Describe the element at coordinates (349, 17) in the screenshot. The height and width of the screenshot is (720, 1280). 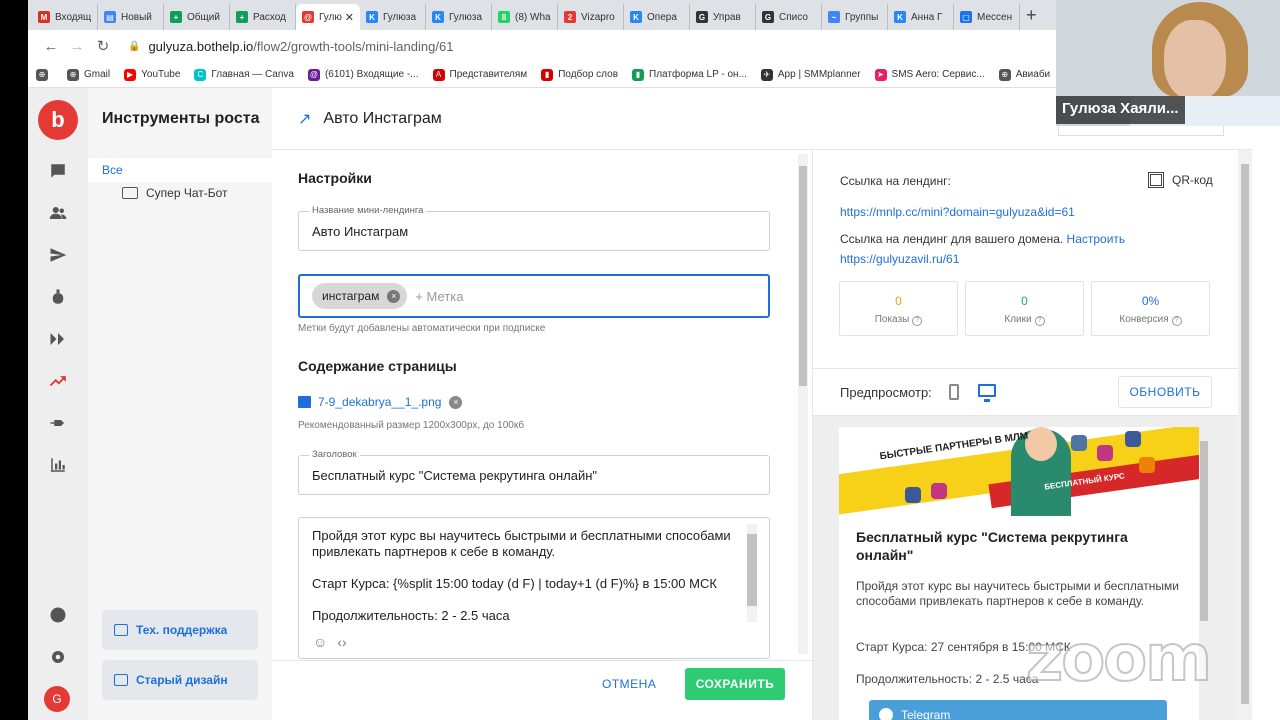
I see `close-tab-icon: ✕` at that location.